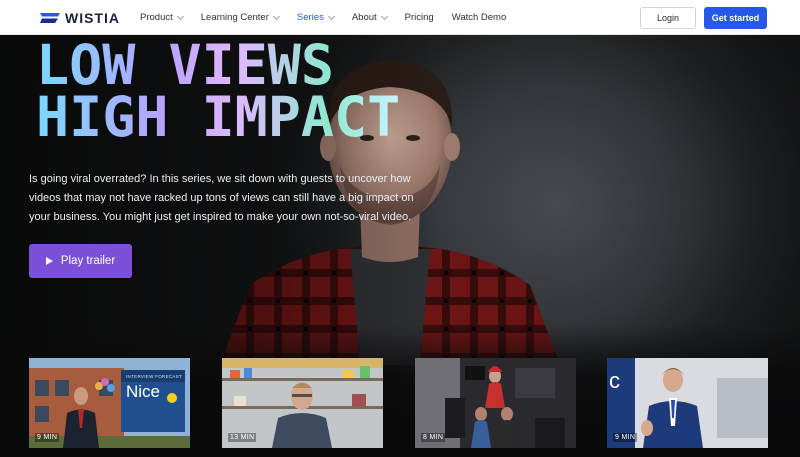 The height and width of the screenshot is (457, 800). Describe the element at coordinates (614, 380) in the screenshot. I see `svg-text: c` at that location.